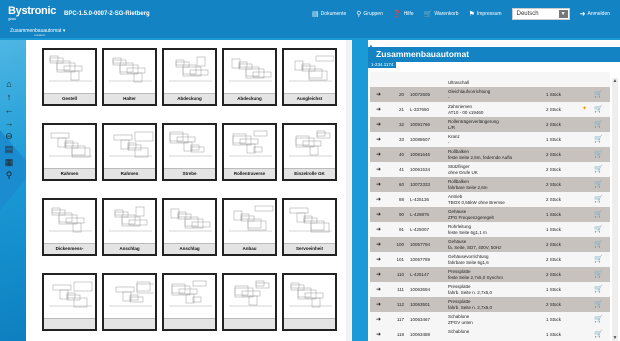 Image resolution: width=620 pixels, height=341 pixels. Describe the element at coordinates (32, 14) in the screenshot. I see `brand-logo: Bystronic glass` at that location.